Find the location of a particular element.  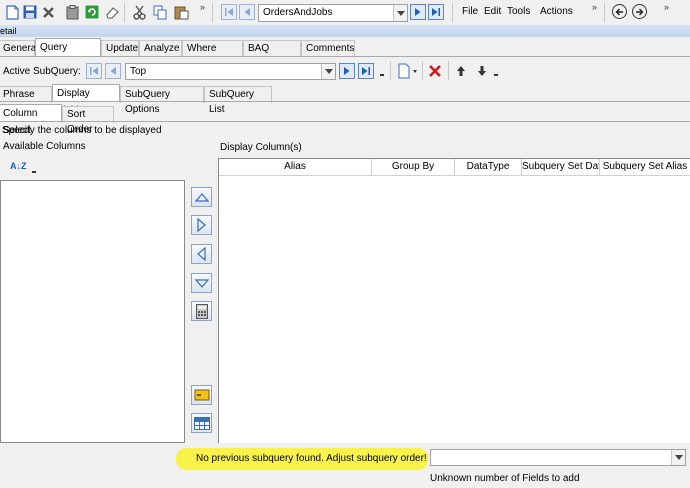

cut-icon is located at coordinates (139, 12).